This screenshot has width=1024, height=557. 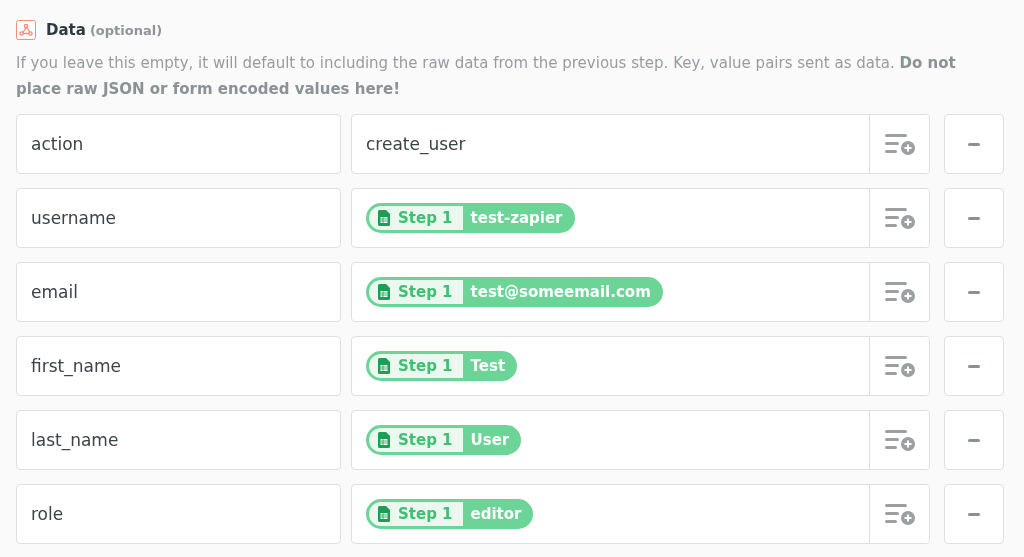 I want to click on value-field: Step 1 Test, so click(x=640, y=366).